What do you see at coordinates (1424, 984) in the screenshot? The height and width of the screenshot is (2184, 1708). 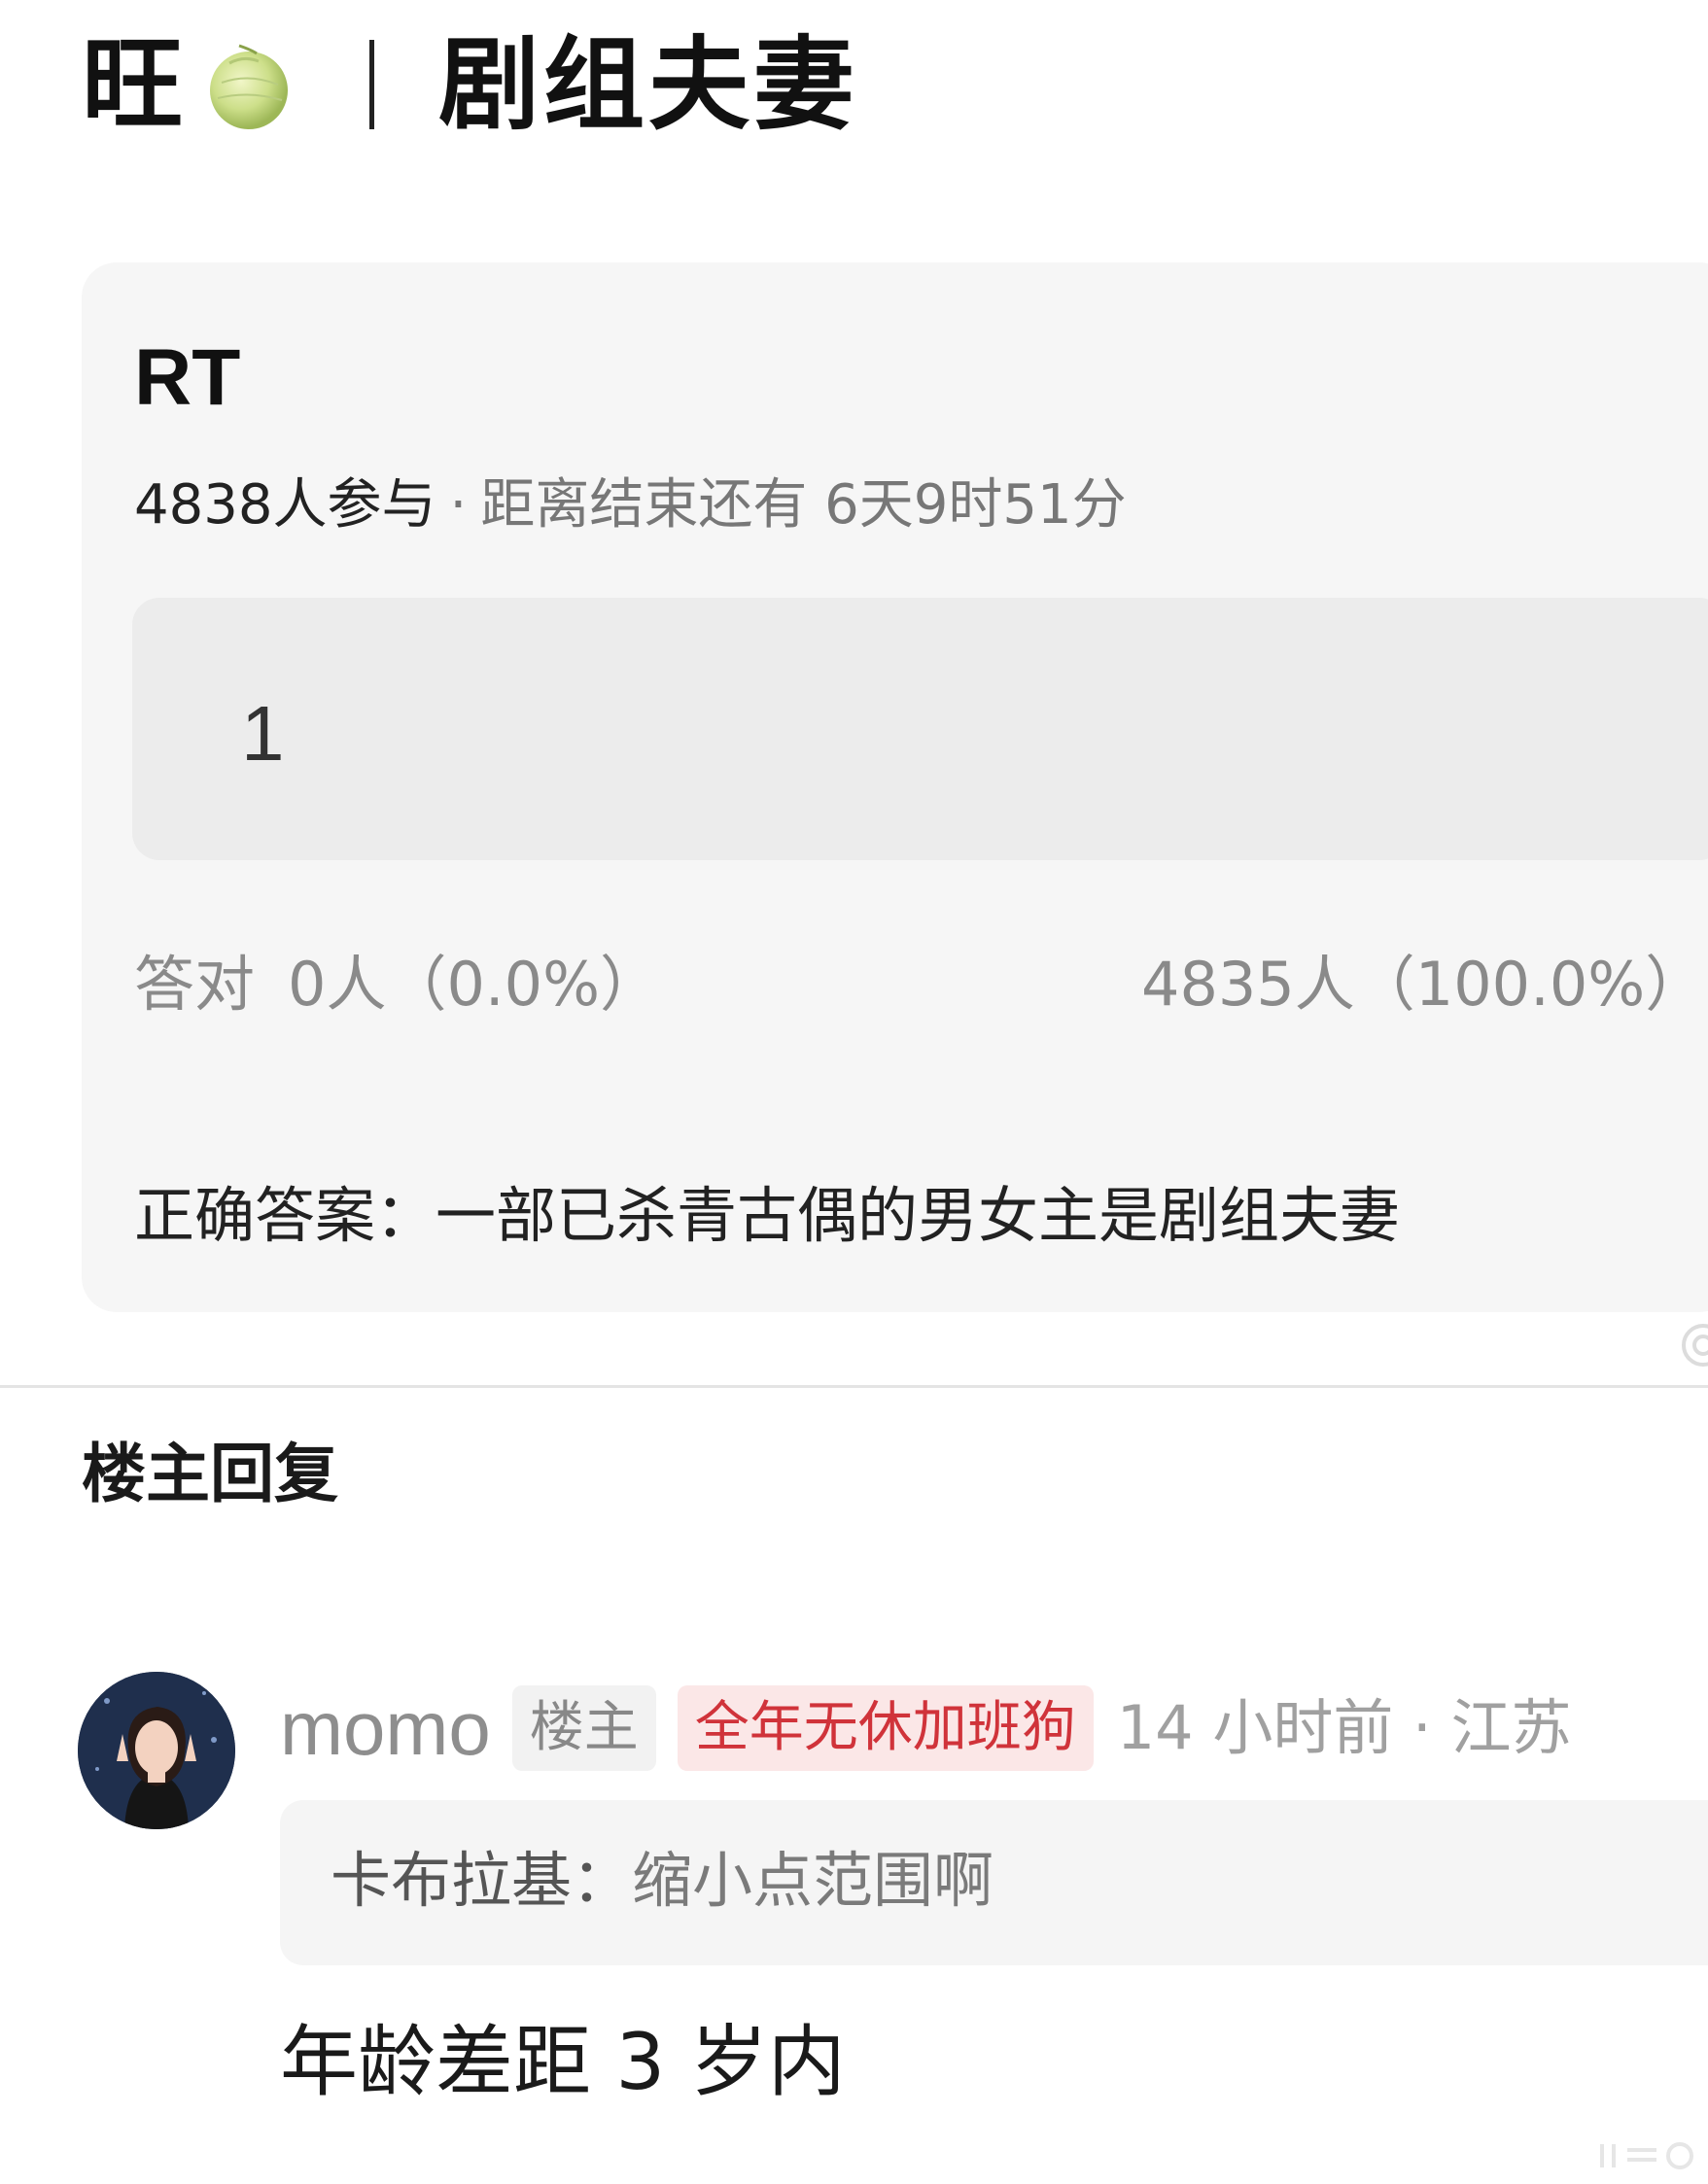 I see `wrong-count: 4835人（100.0%）` at bounding box center [1424, 984].